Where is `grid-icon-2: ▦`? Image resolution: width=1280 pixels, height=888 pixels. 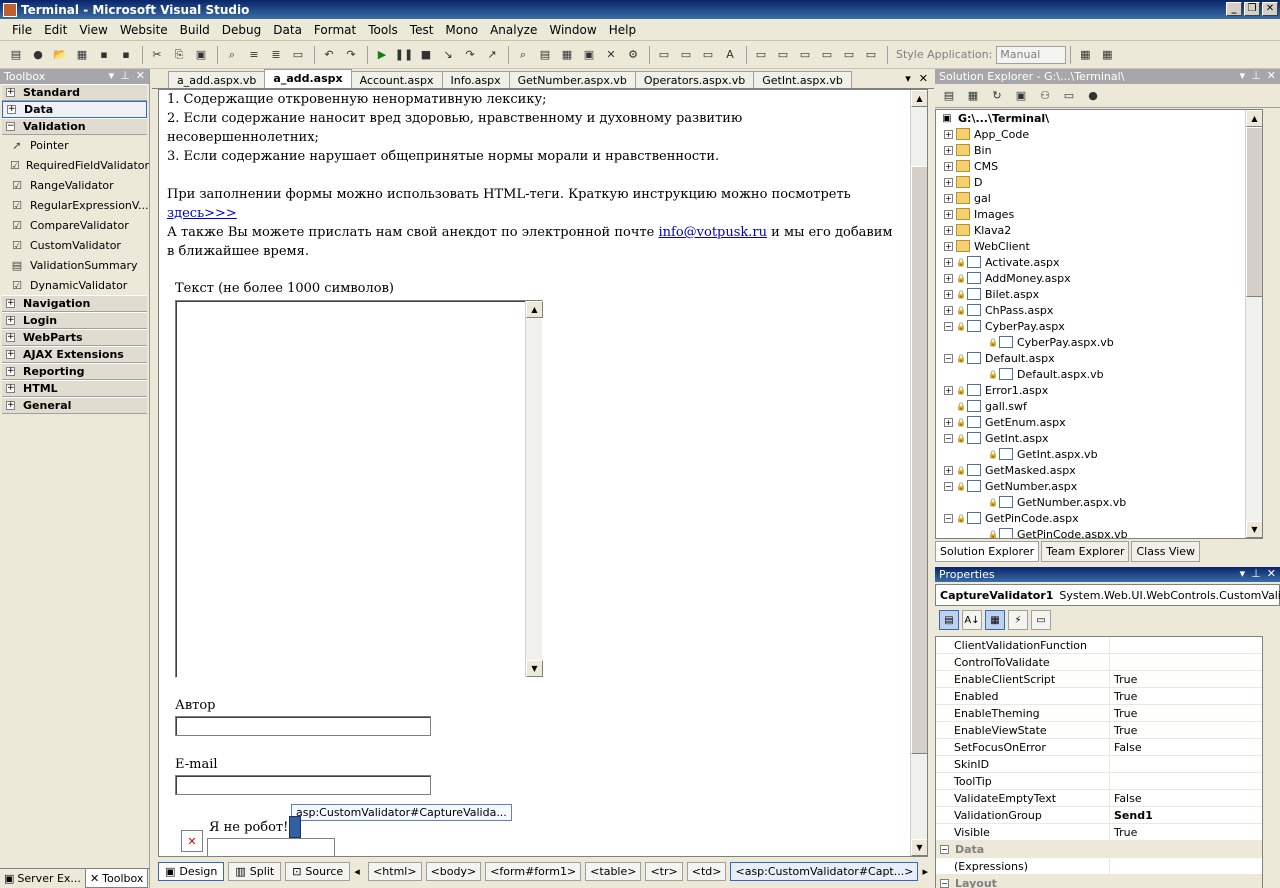
grid-icon-2: ▦ is located at coordinates (1107, 55).